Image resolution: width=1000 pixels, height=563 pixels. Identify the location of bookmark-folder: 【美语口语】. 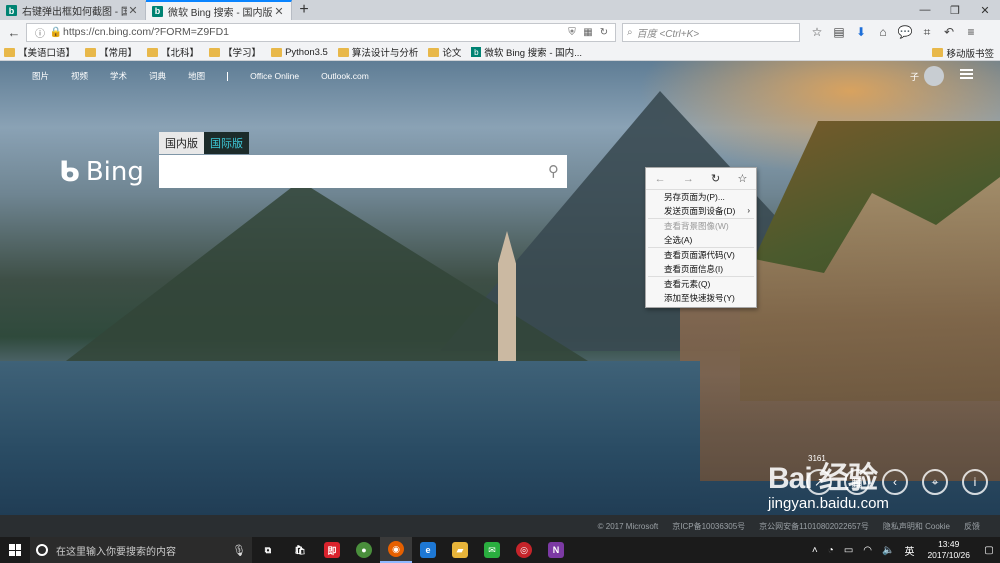
(39, 52).